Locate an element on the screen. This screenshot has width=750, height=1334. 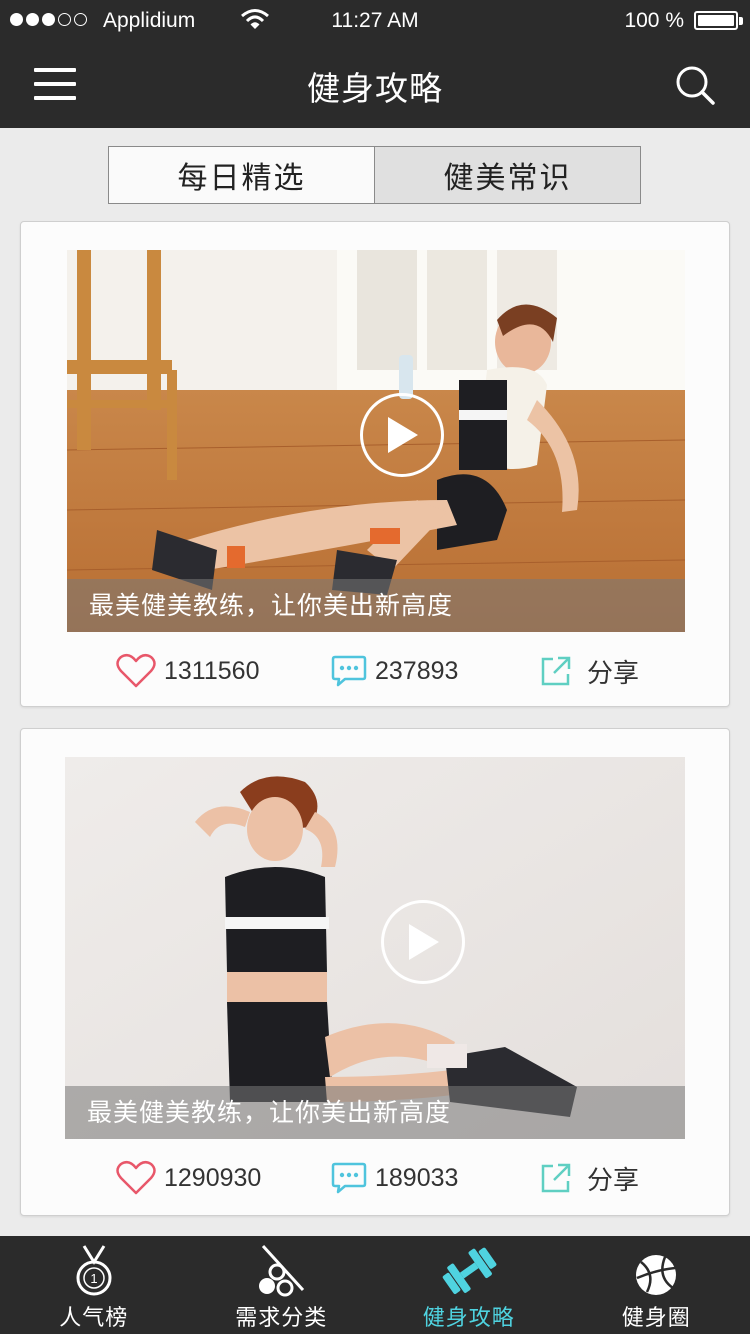
comment-button: 189033 is located at coordinates (394, 1178).